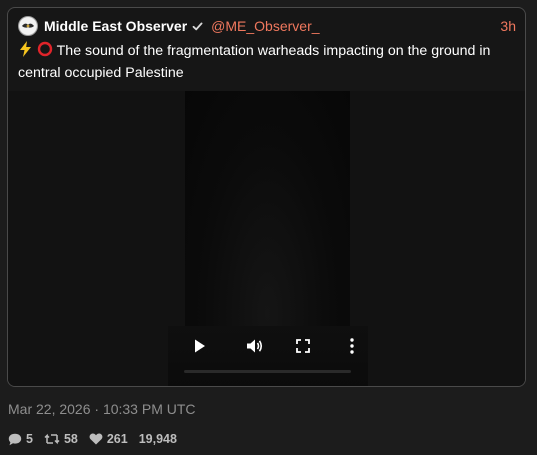 The height and width of the screenshot is (455, 537). I want to click on observer-logo-icon, so click(28, 26).